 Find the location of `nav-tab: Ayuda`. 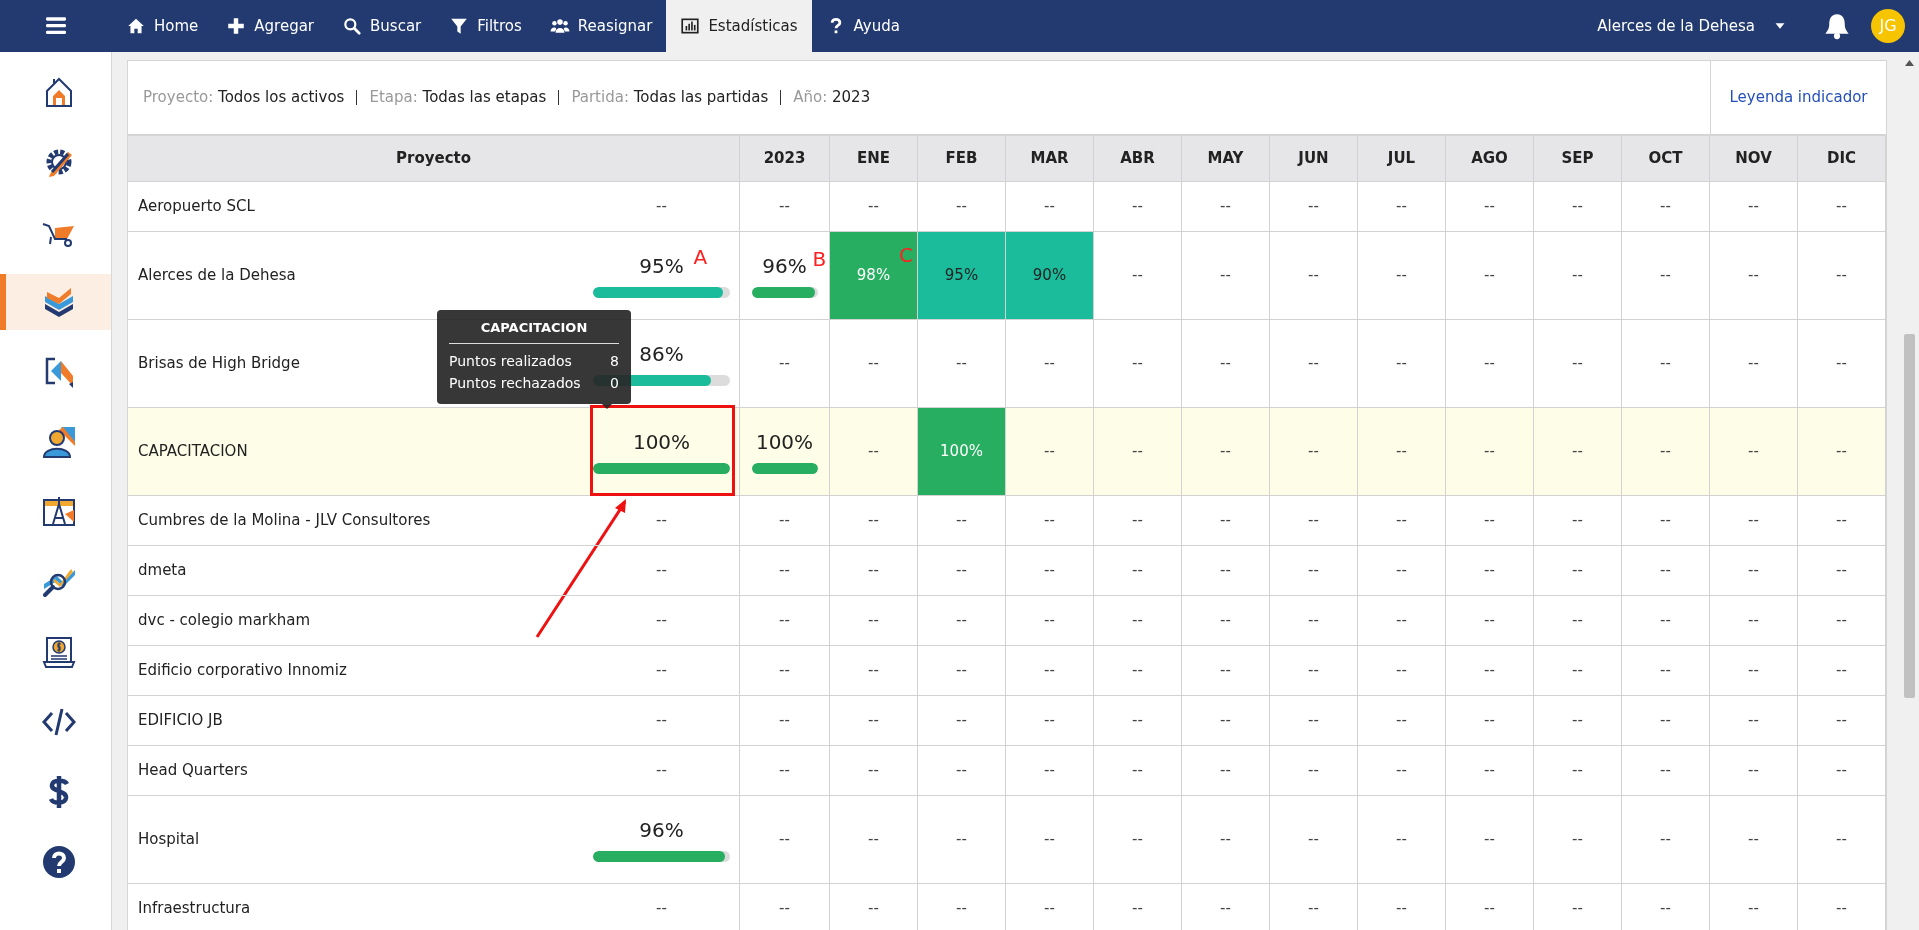

nav-tab: Ayuda is located at coordinates (862, 26).